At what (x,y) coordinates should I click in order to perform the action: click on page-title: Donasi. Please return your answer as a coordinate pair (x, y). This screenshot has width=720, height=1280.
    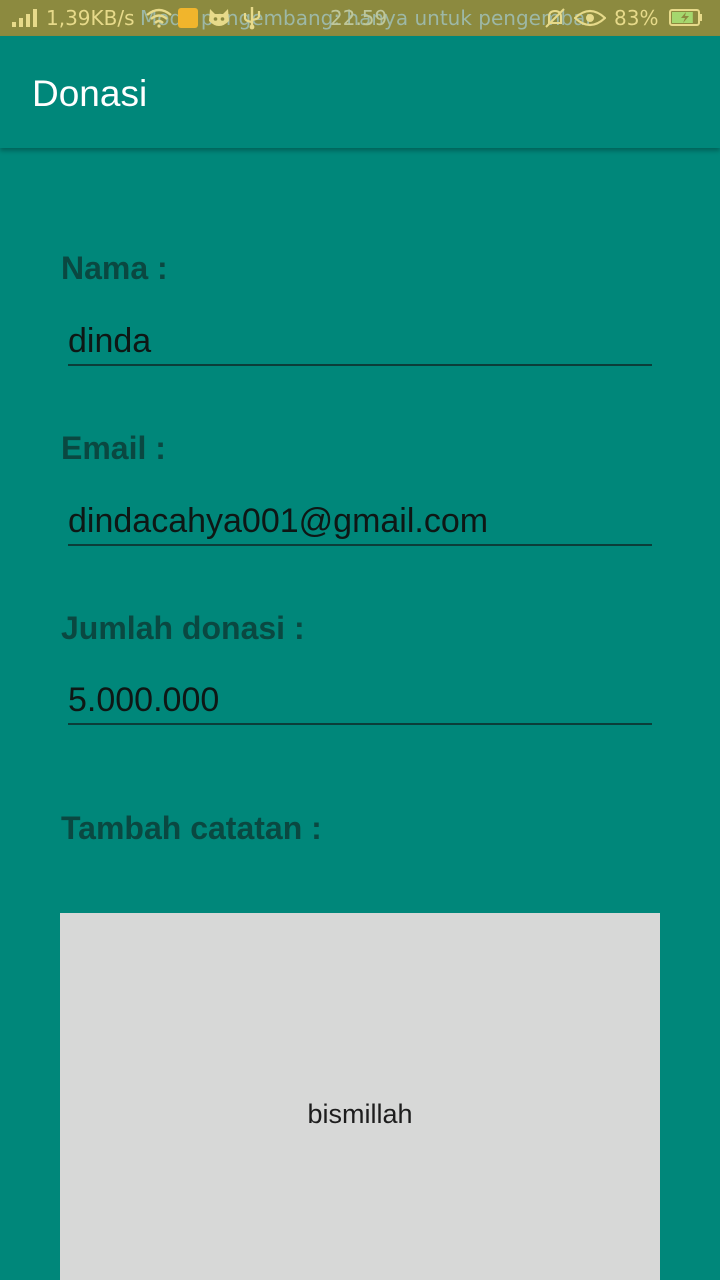
    Looking at the image, I should click on (90, 93).